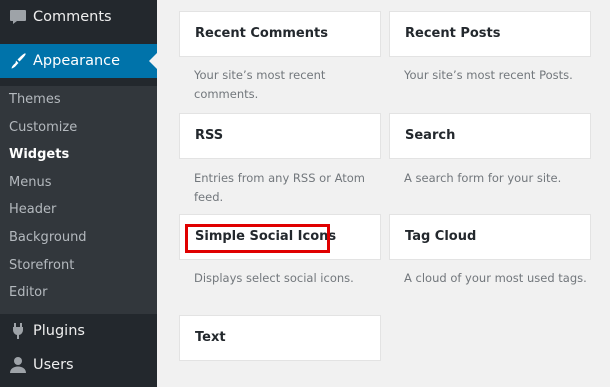 This screenshot has height=387, width=610. I want to click on widget-description: A search form for your site., so click(483, 178).